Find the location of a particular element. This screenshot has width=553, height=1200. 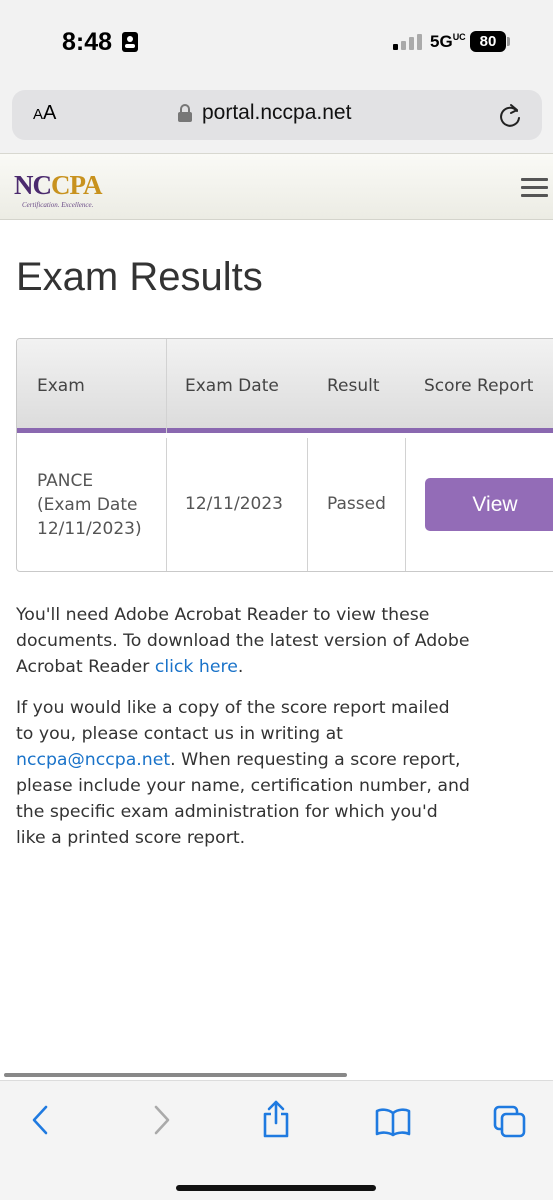

share-icon is located at coordinates (276, 1119).